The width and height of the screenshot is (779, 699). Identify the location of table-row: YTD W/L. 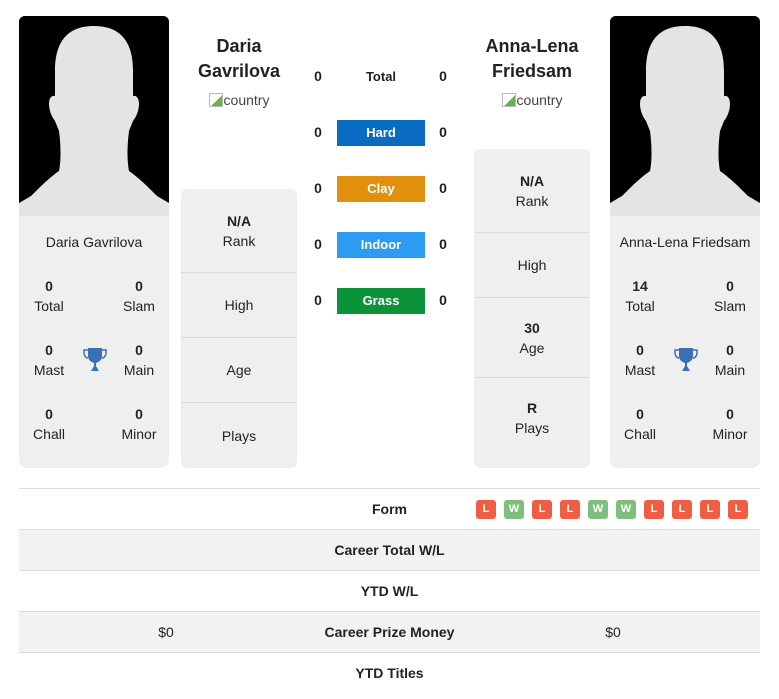
(389, 590).